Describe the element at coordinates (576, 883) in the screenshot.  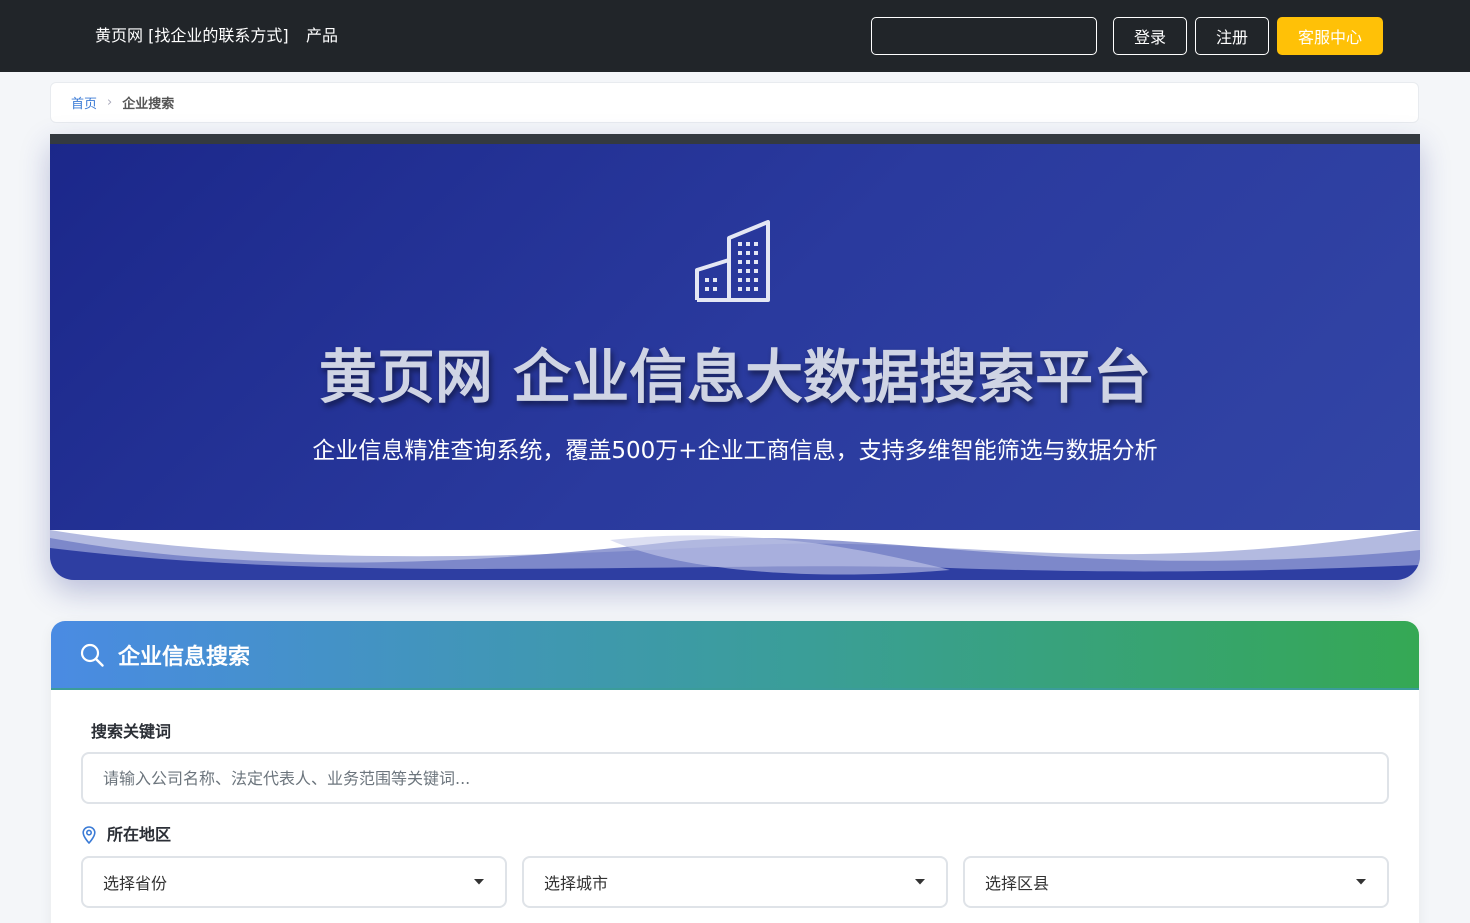
I see `city-select-value: 选择城市` at that location.